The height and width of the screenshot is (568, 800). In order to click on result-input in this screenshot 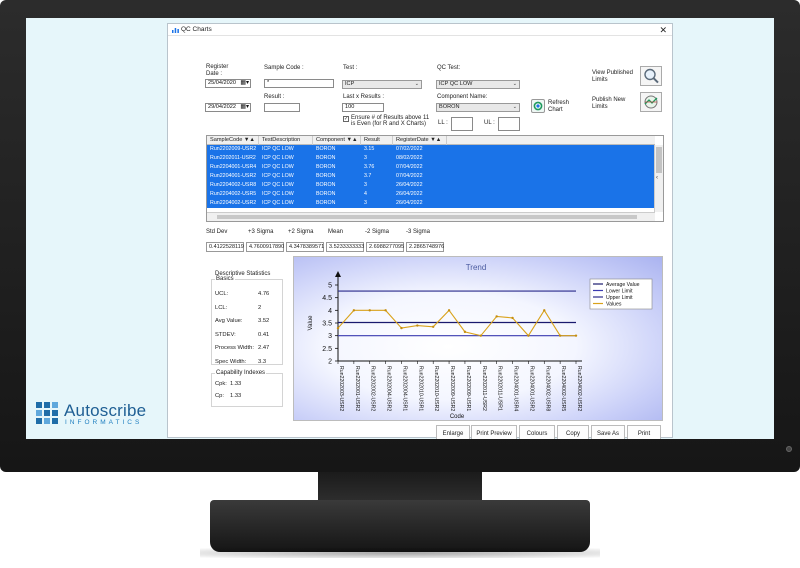, I will do `click(282, 107)`.